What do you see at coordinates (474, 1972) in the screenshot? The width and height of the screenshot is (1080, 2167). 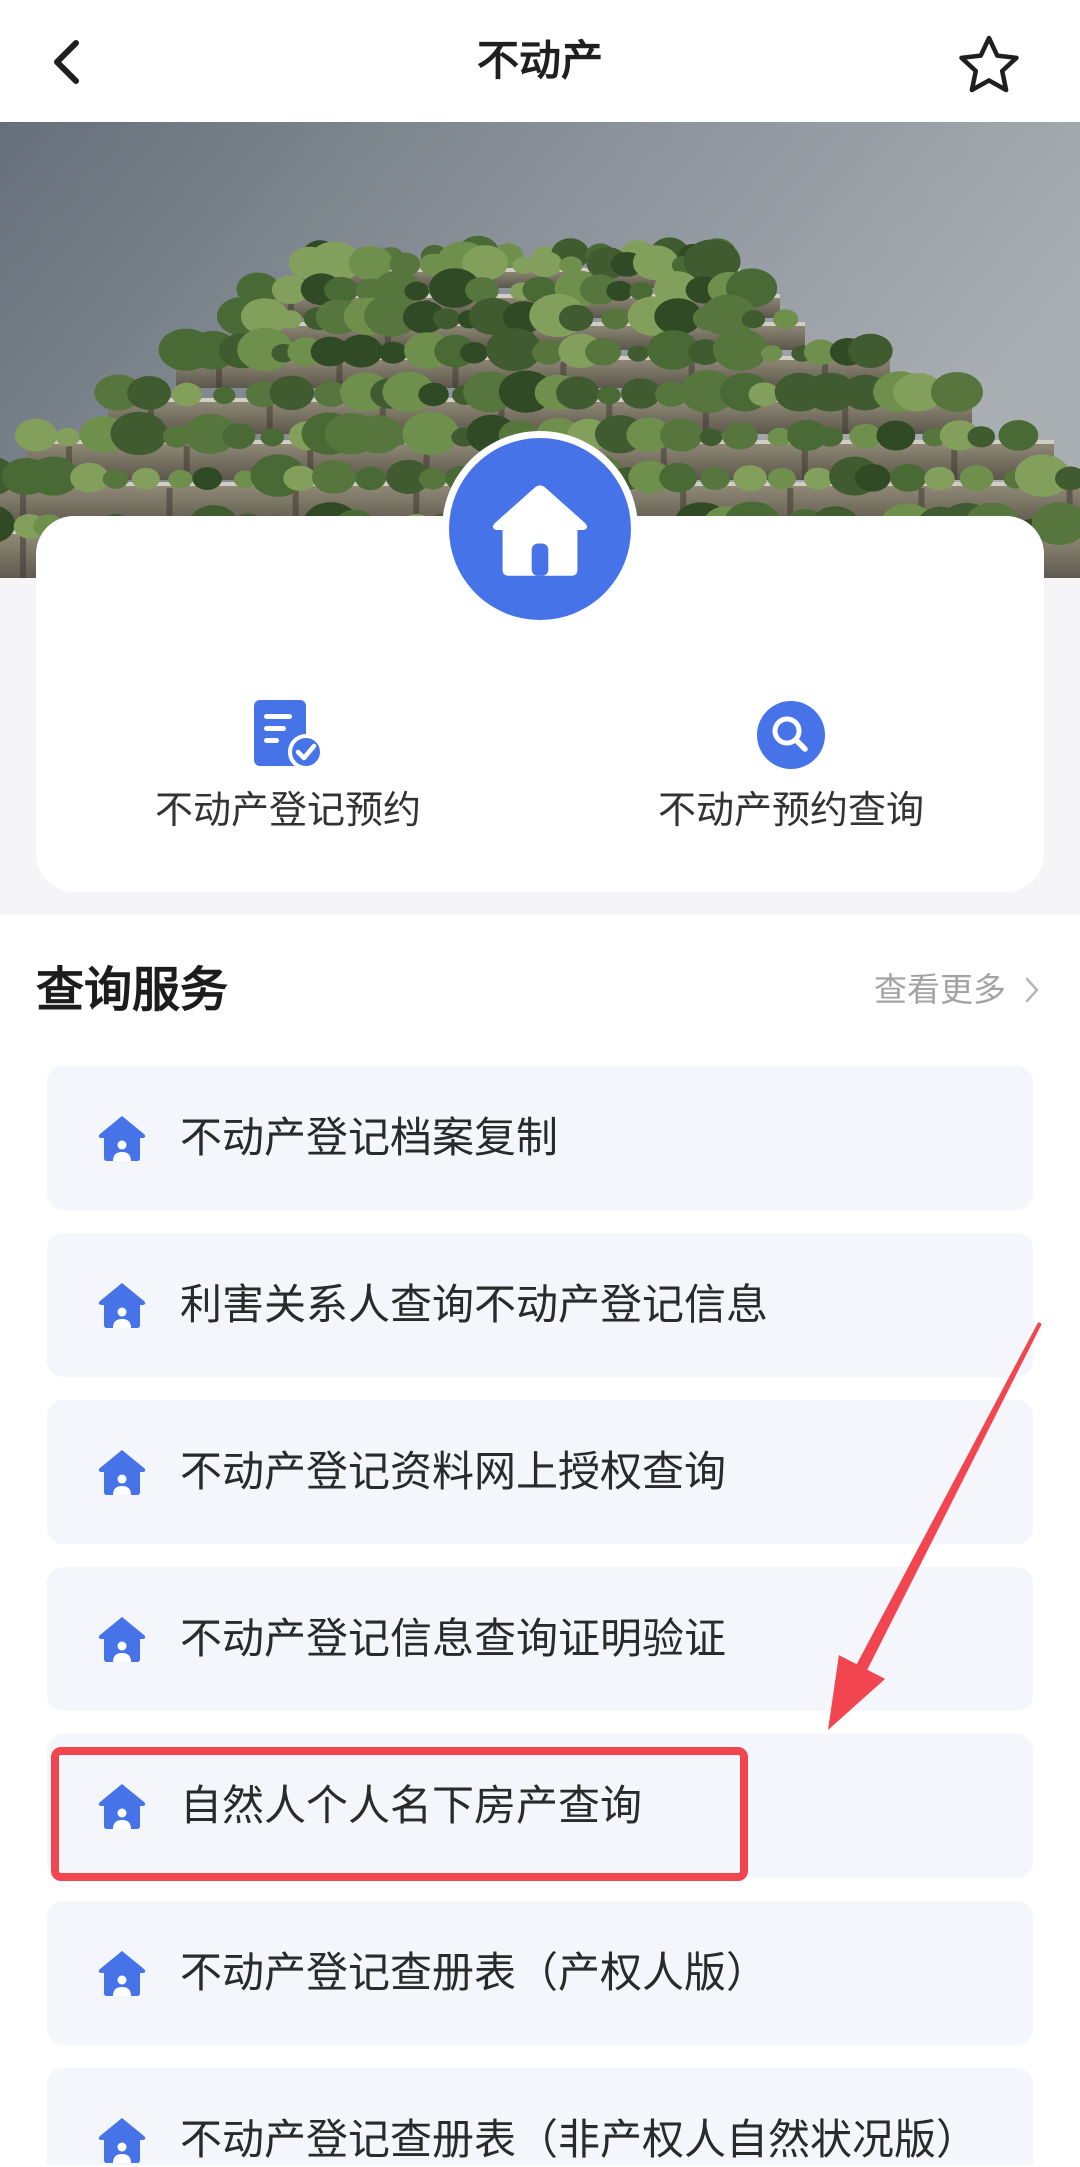 I see `service-item-label: 不动产登记查册表（产权人版）` at bounding box center [474, 1972].